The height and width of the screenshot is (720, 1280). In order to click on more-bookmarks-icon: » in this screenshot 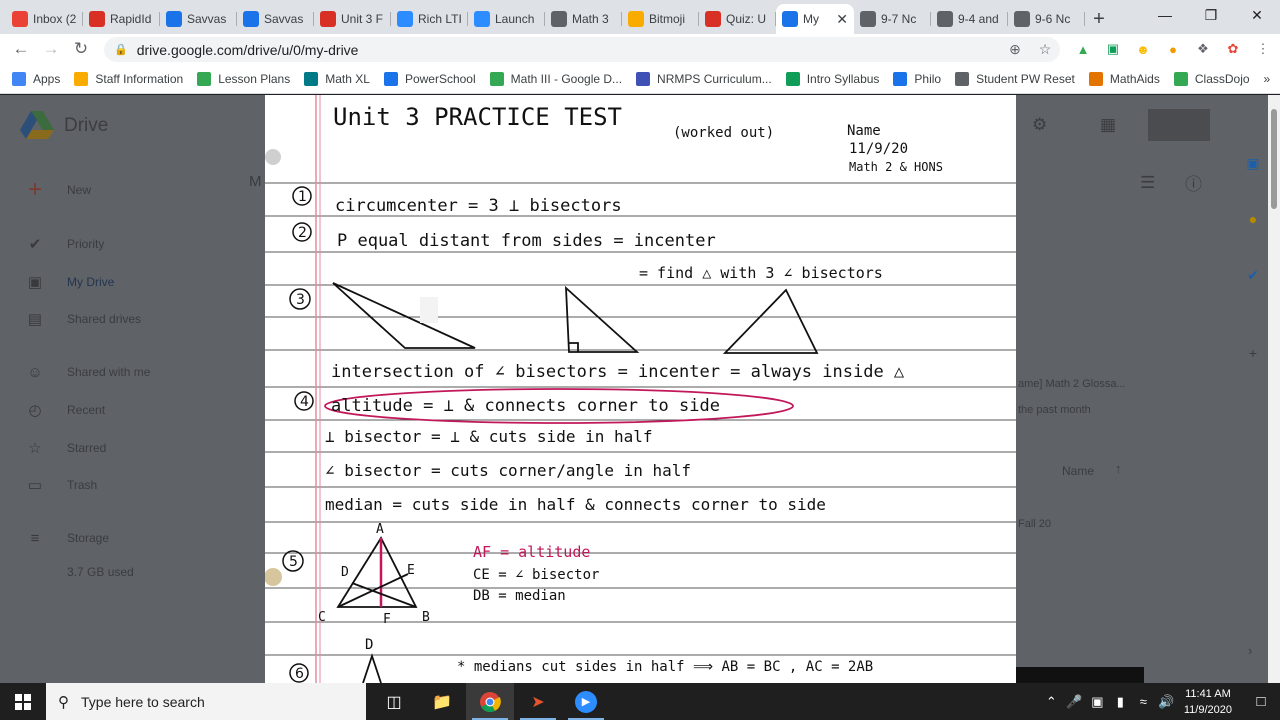, I will do `click(1267, 79)`.